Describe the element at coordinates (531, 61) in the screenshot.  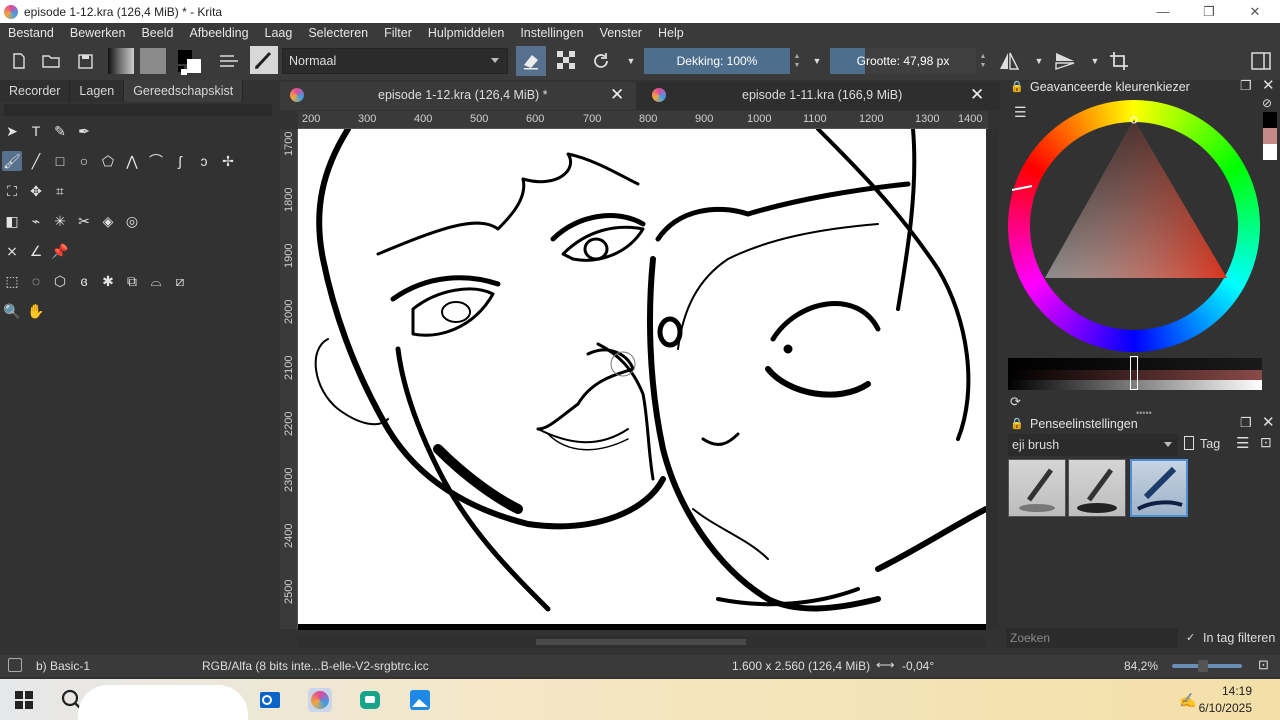
I see `eraser-mode-icon` at that location.